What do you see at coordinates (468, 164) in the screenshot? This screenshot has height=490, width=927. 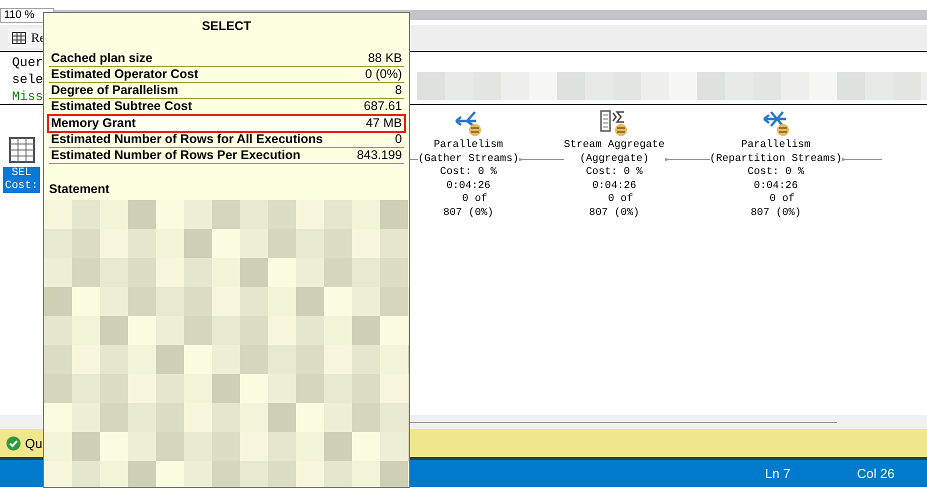 I see `plan-node: Parallelism (Gather Streams) Cost: 0 % 0:04:26 0 of 807 (0%)` at bounding box center [468, 164].